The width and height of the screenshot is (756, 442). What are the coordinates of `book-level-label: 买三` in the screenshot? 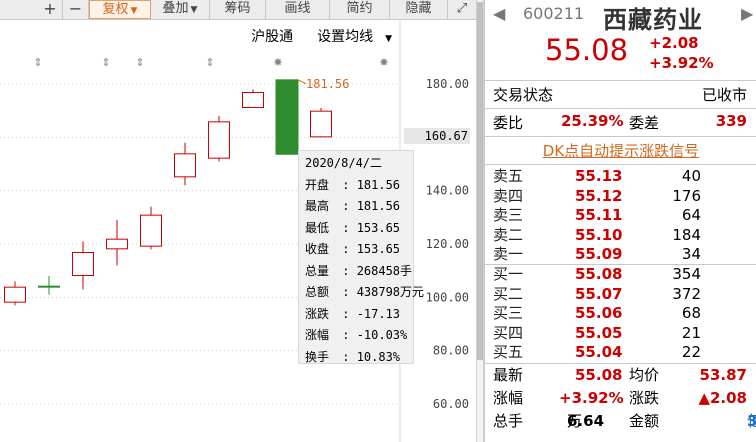 It's located at (508, 313).